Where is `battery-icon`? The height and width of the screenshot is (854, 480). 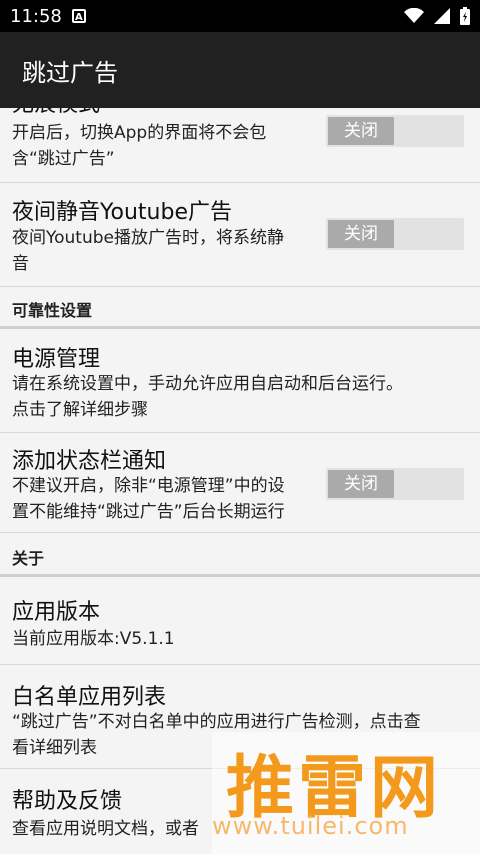
battery-icon is located at coordinates (465, 16).